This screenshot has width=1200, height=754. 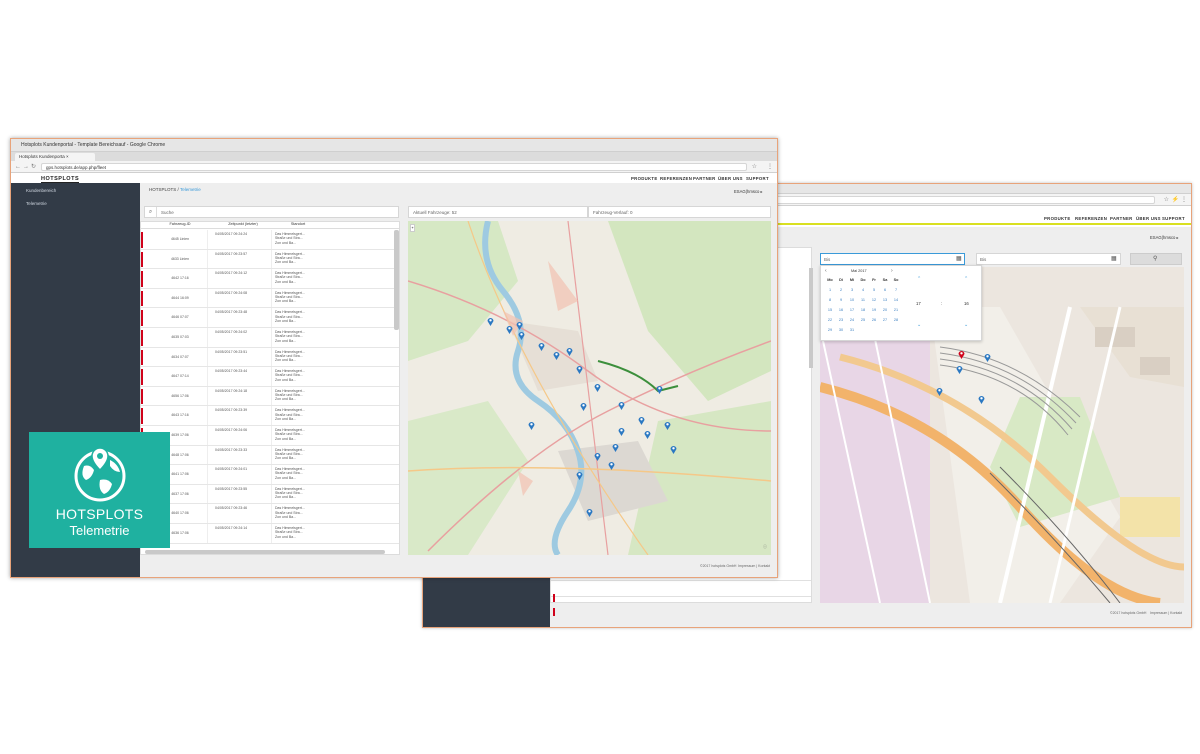 I want to click on calendar-day: 17, so click(x=852, y=310).